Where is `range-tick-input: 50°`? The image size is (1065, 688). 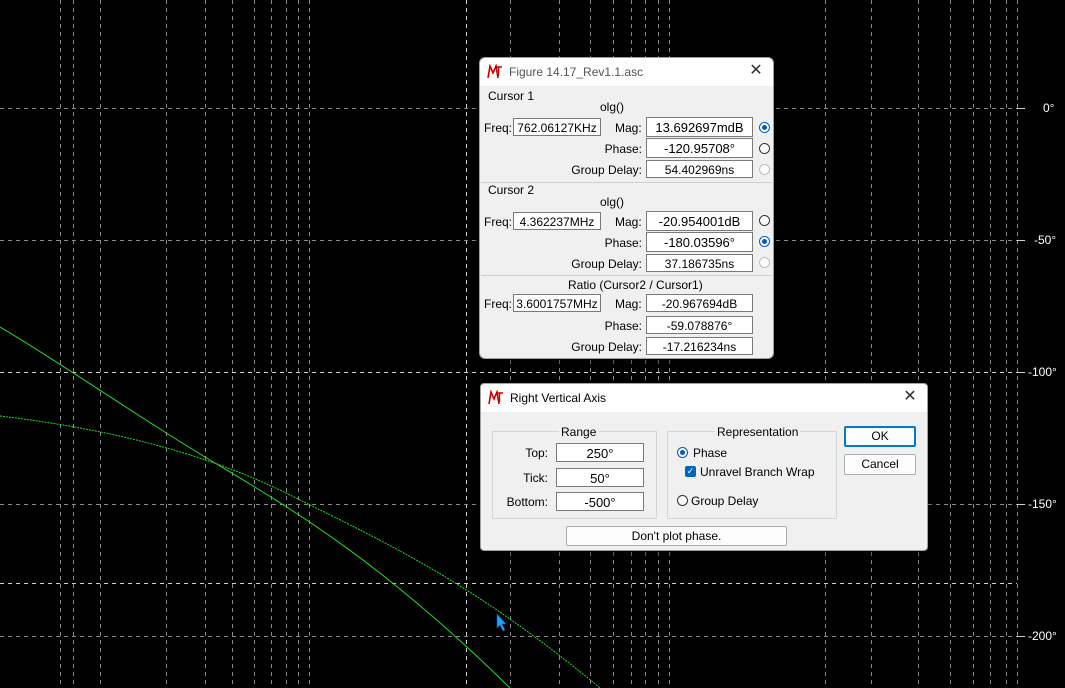 range-tick-input: 50° is located at coordinates (600, 477).